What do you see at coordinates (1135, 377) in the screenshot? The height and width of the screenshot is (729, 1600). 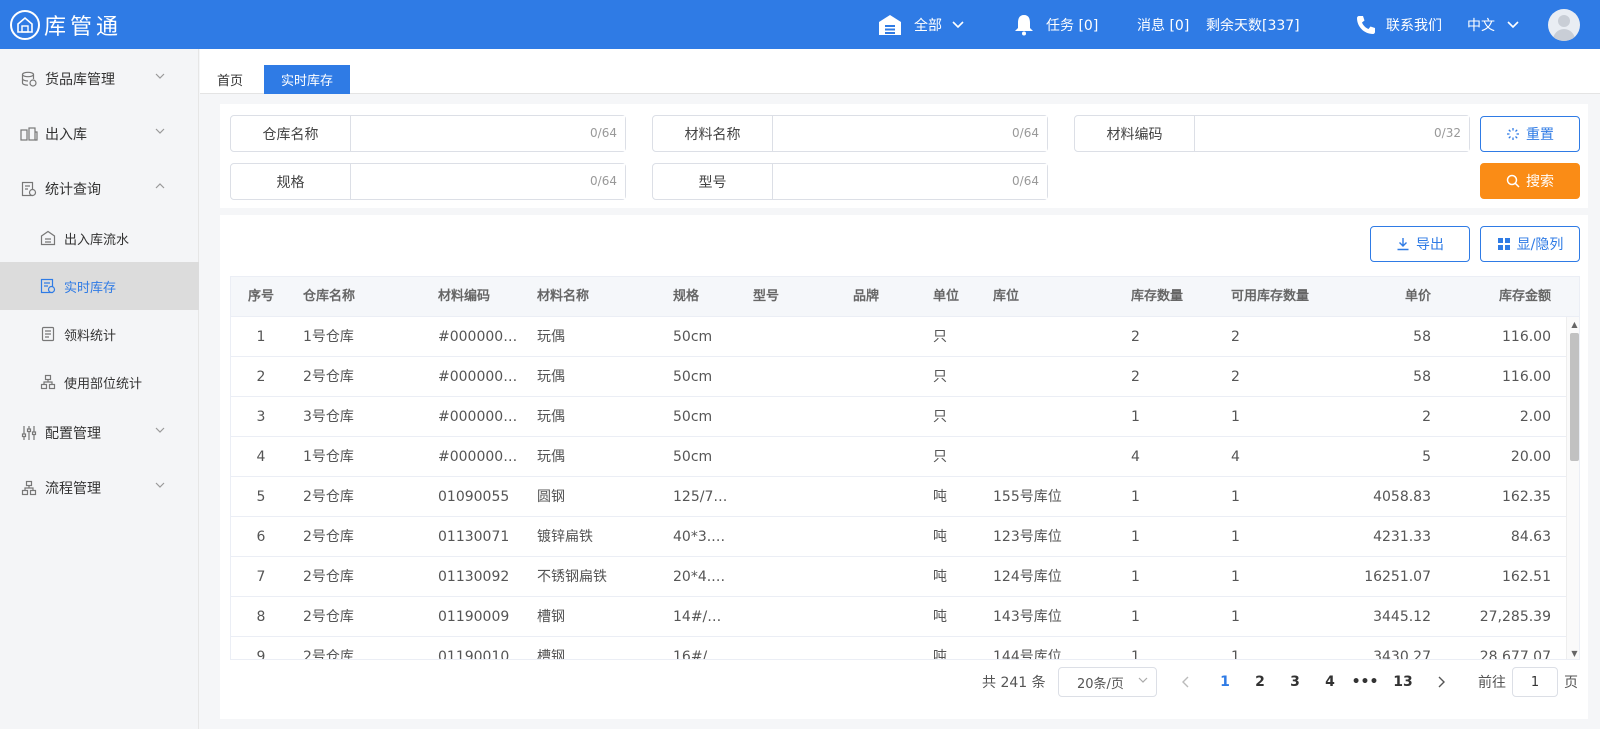 I see `table-cell: 2` at bounding box center [1135, 377].